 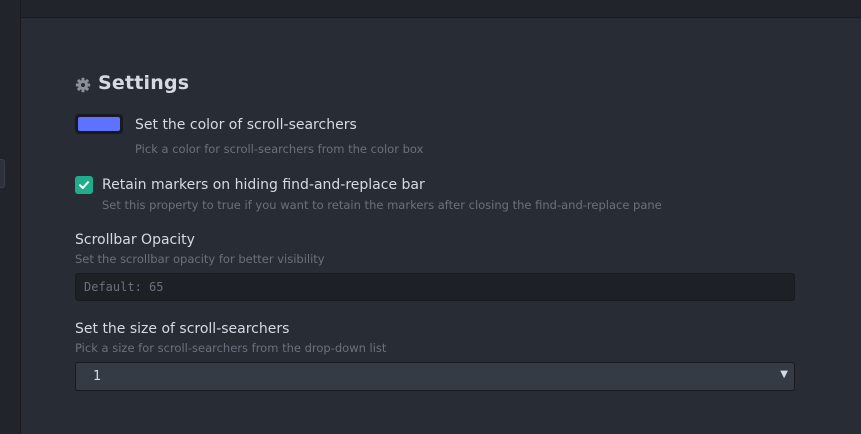 I want to click on scrollbar-opacity-label: Scrollbar Opacity, so click(x=135, y=240).